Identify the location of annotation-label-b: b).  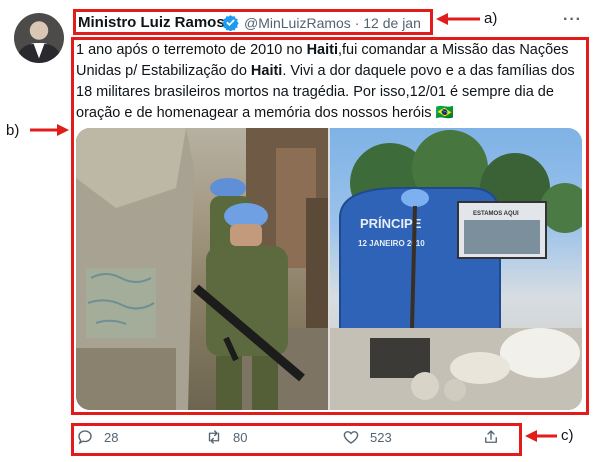
(13, 130).